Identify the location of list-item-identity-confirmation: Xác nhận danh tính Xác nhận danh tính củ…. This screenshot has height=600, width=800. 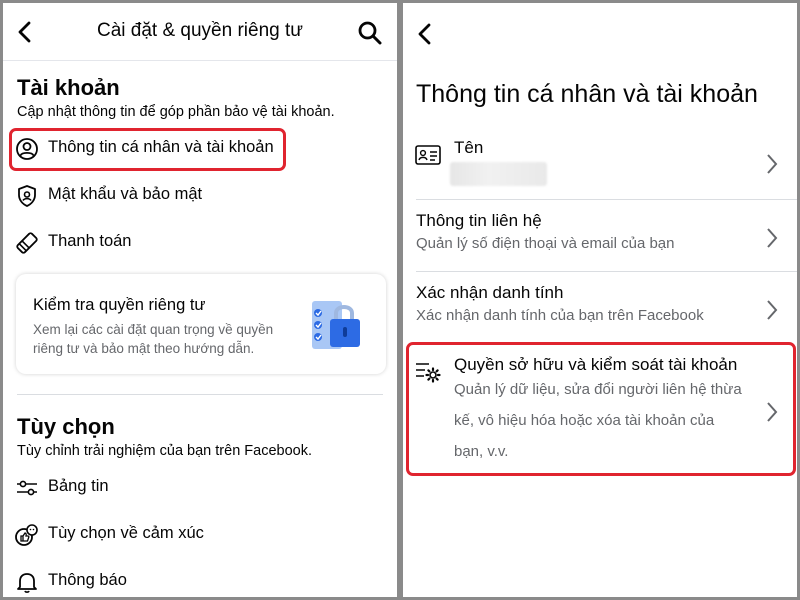
(600, 308).